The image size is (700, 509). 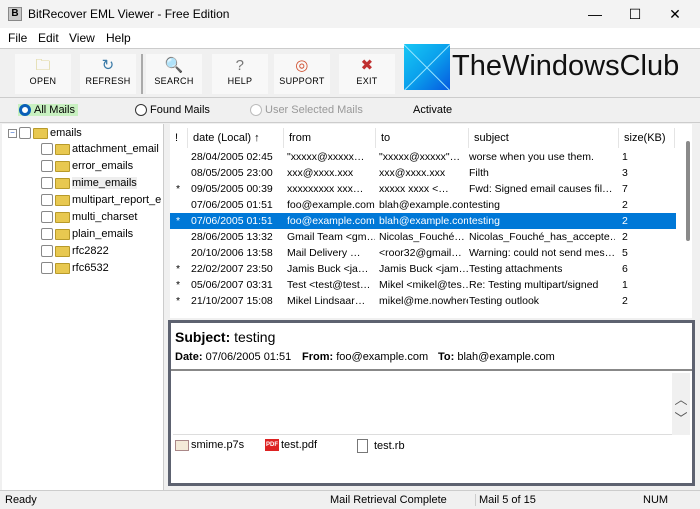 I want to click on status-ready: Ready, so click(x=21, y=500).